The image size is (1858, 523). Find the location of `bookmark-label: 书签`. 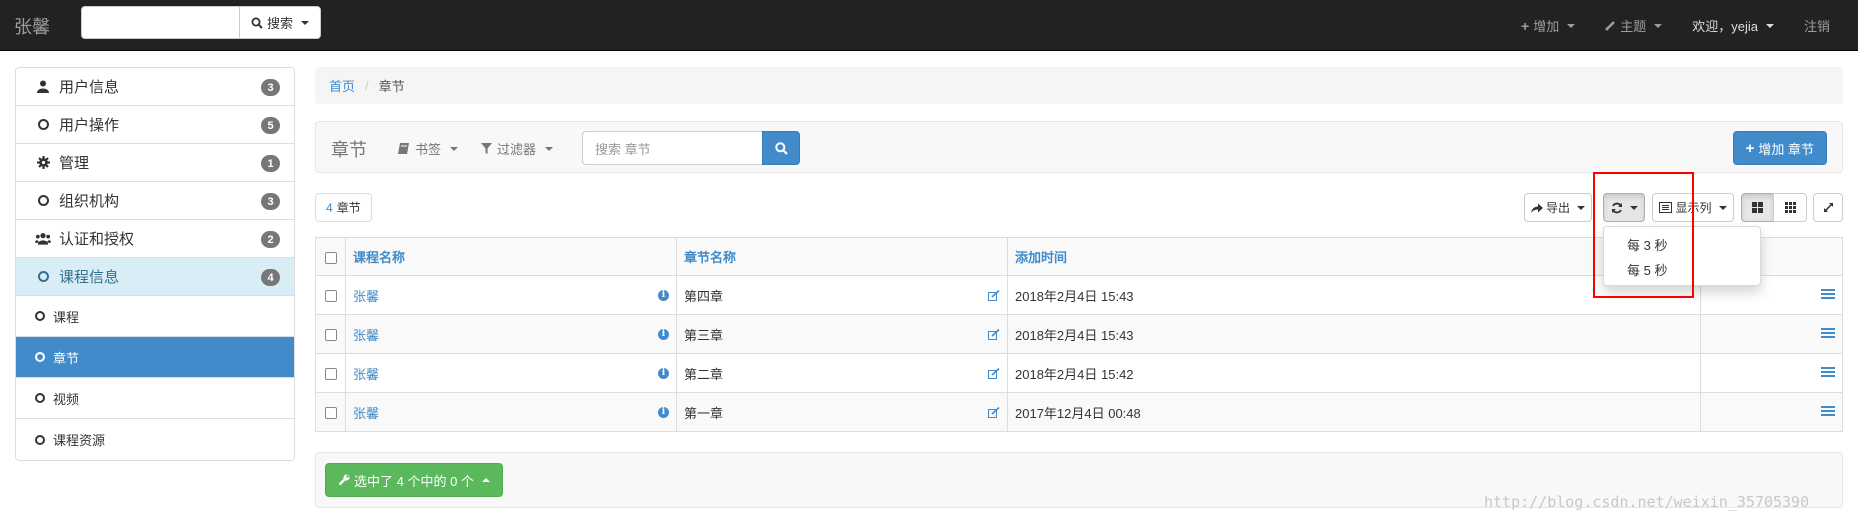

bookmark-label: 书签 is located at coordinates (428, 149).